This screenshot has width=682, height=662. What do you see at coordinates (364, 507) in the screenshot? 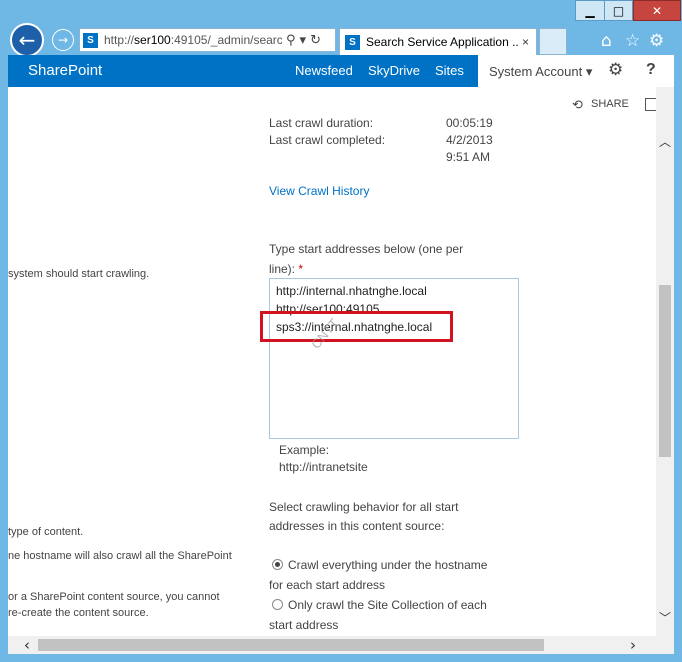
I see `crawl-behavior-label: Select crawling behavior for all start` at bounding box center [364, 507].